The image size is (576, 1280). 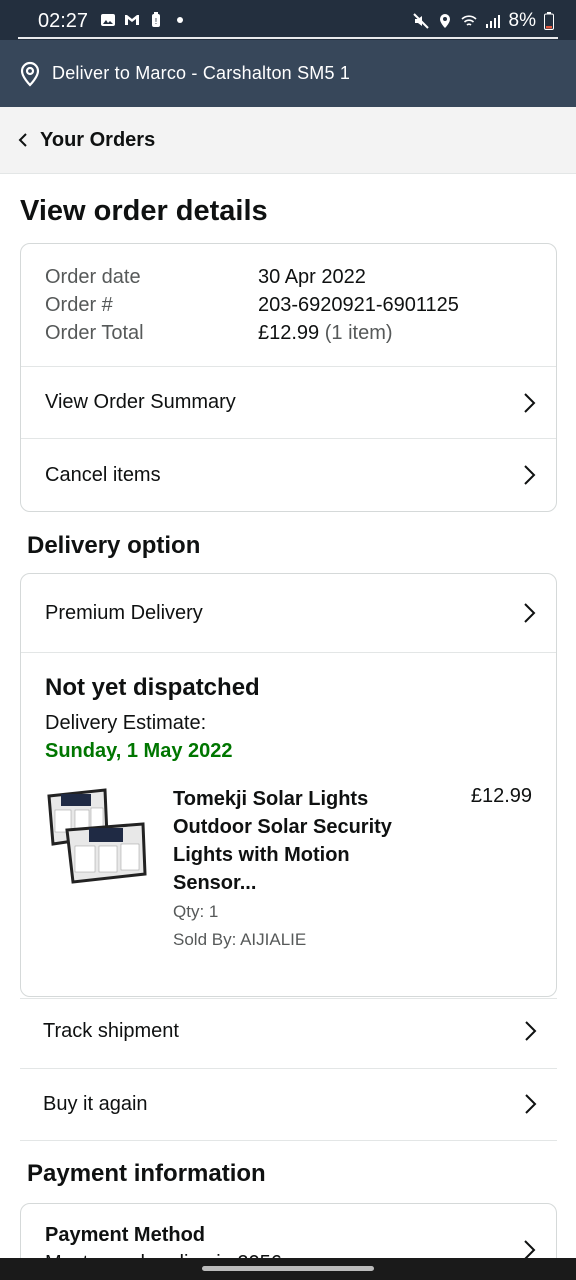 What do you see at coordinates (240, 939) in the screenshot?
I see `product-sold-by: Sold By: AIJIALIE` at bounding box center [240, 939].